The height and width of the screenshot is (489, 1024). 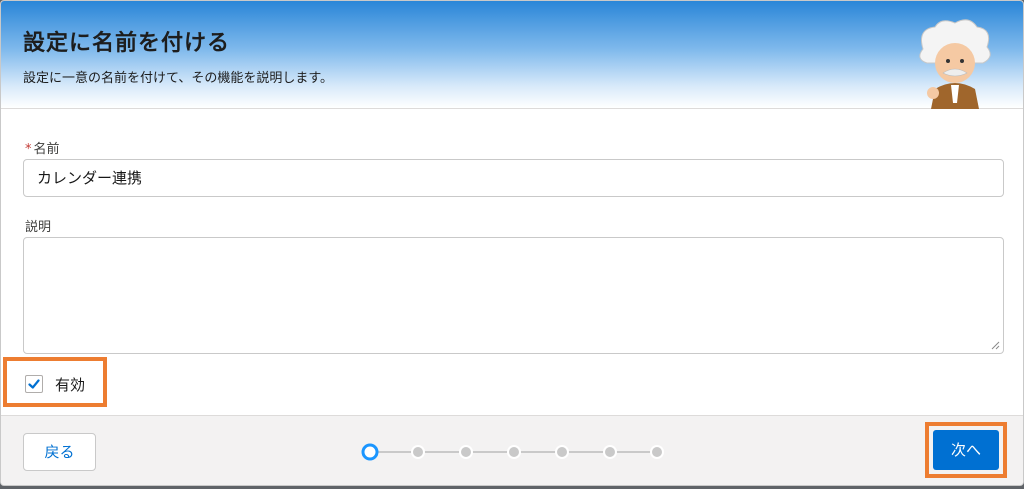 What do you see at coordinates (38, 227) in the screenshot?
I see `description-field-label: 説明` at bounding box center [38, 227].